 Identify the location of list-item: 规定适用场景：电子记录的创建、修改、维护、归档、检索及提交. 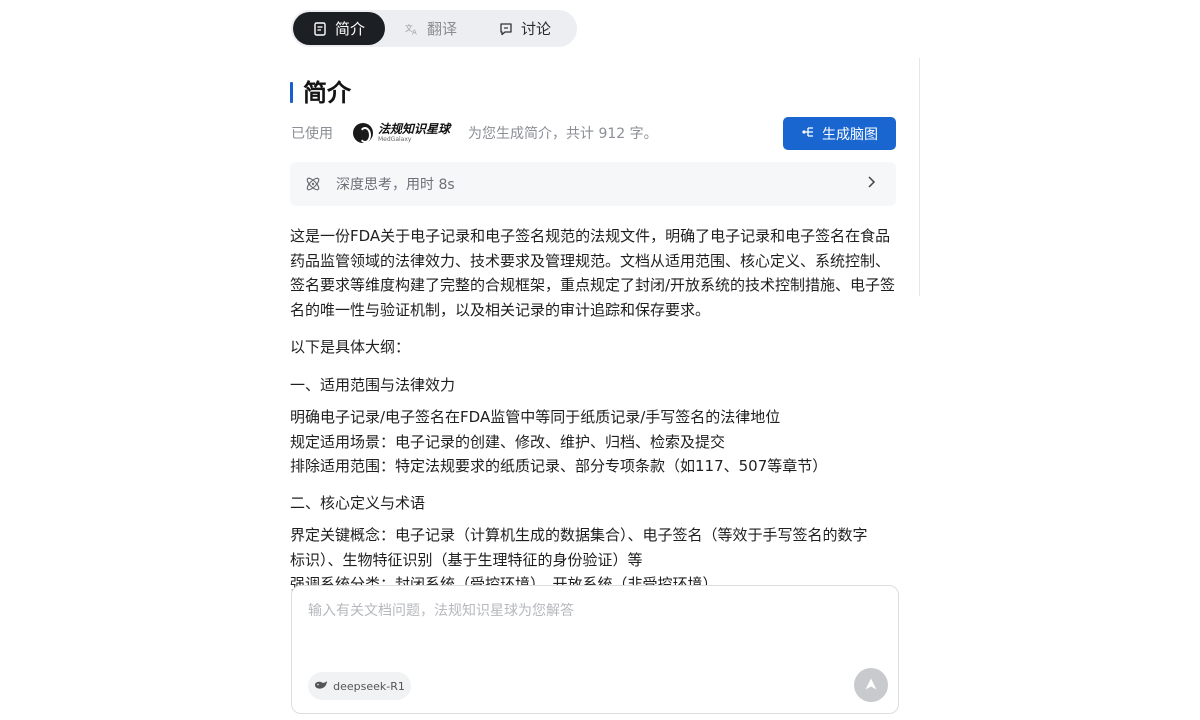
(508, 441).